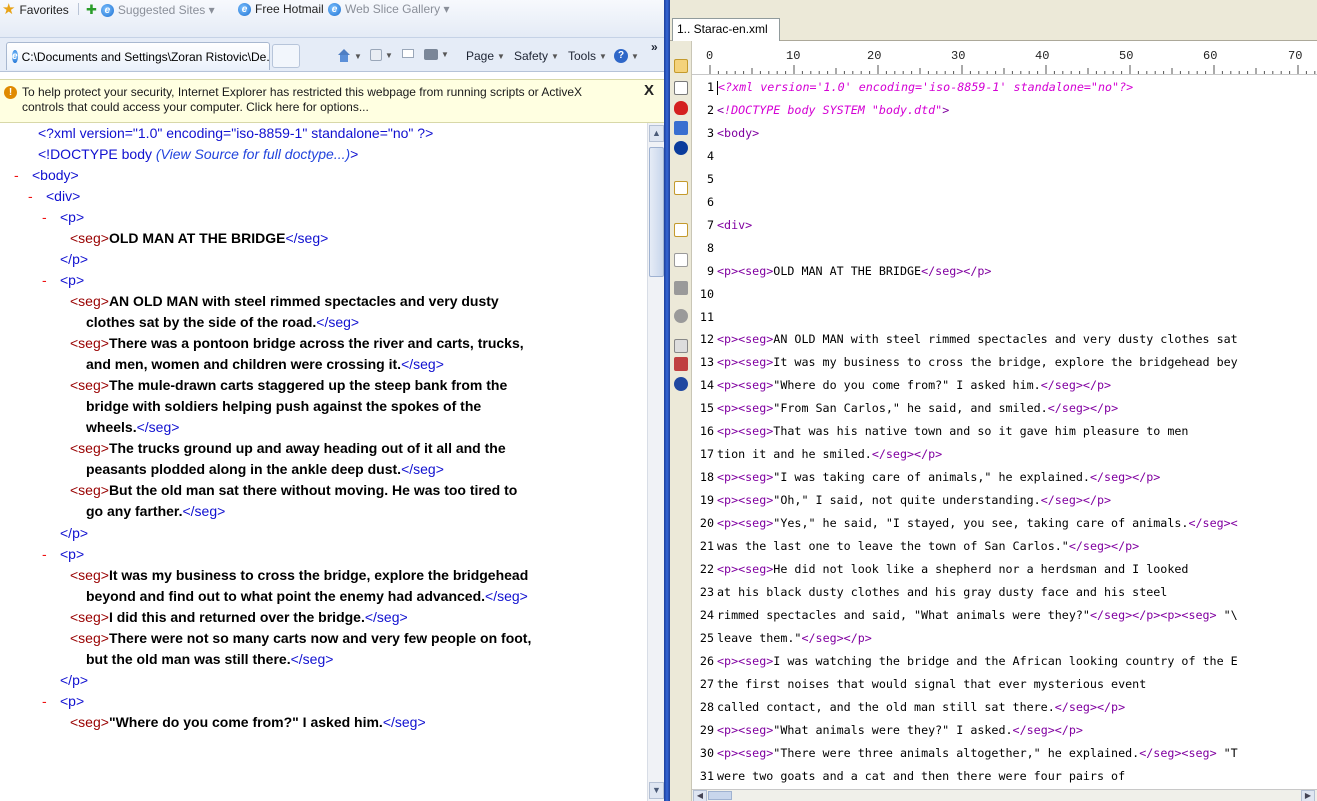 The height and width of the screenshot is (801, 1317). What do you see at coordinates (681, 384) in the screenshot?
I see `globe-icon` at bounding box center [681, 384].